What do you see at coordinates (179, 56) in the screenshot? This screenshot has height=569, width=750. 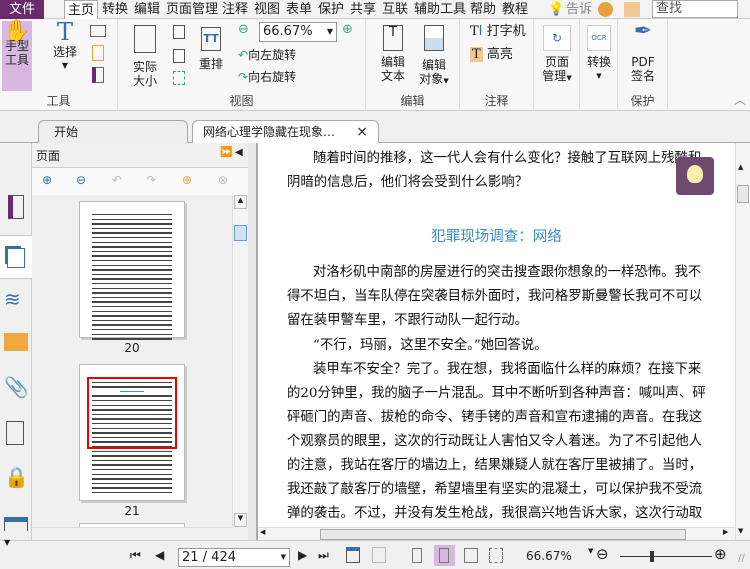 I see `fit-page-icon` at bounding box center [179, 56].